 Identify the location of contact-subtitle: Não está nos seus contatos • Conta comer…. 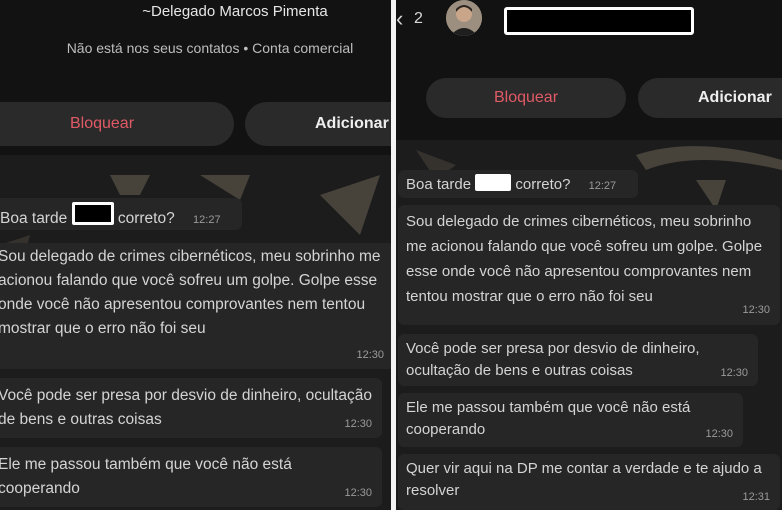
(210, 48).